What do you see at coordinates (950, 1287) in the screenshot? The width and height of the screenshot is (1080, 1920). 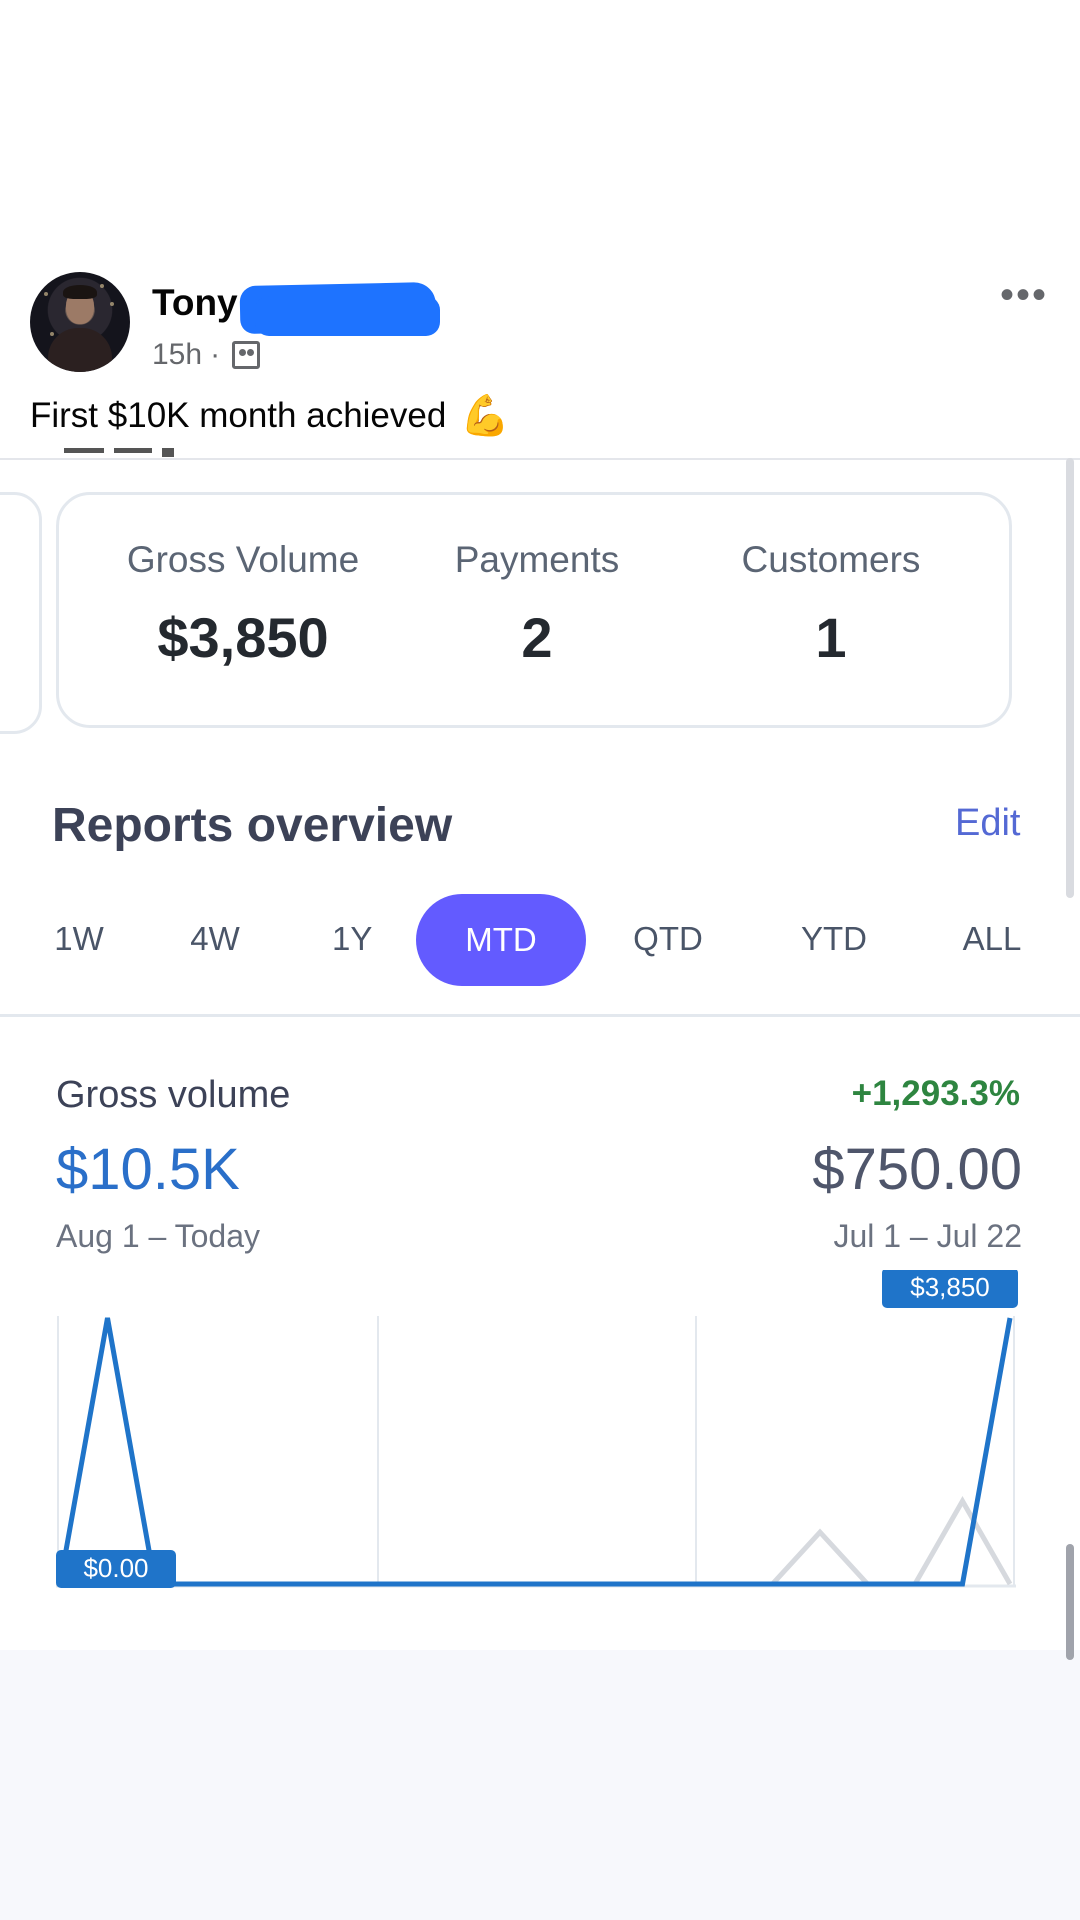 I see `end-value-label: $3,850` at bounding box center [950, 1287].